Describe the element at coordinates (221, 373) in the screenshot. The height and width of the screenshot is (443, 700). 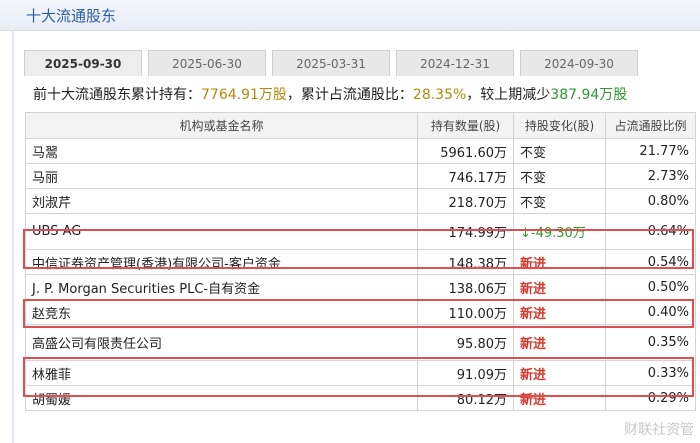
I see `holder-name: 林雅菲` at that location.